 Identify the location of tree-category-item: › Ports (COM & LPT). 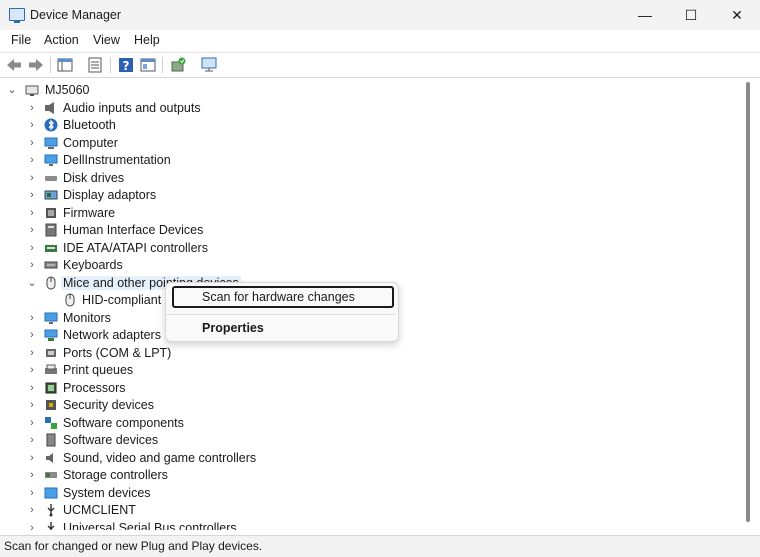
(370, 354).